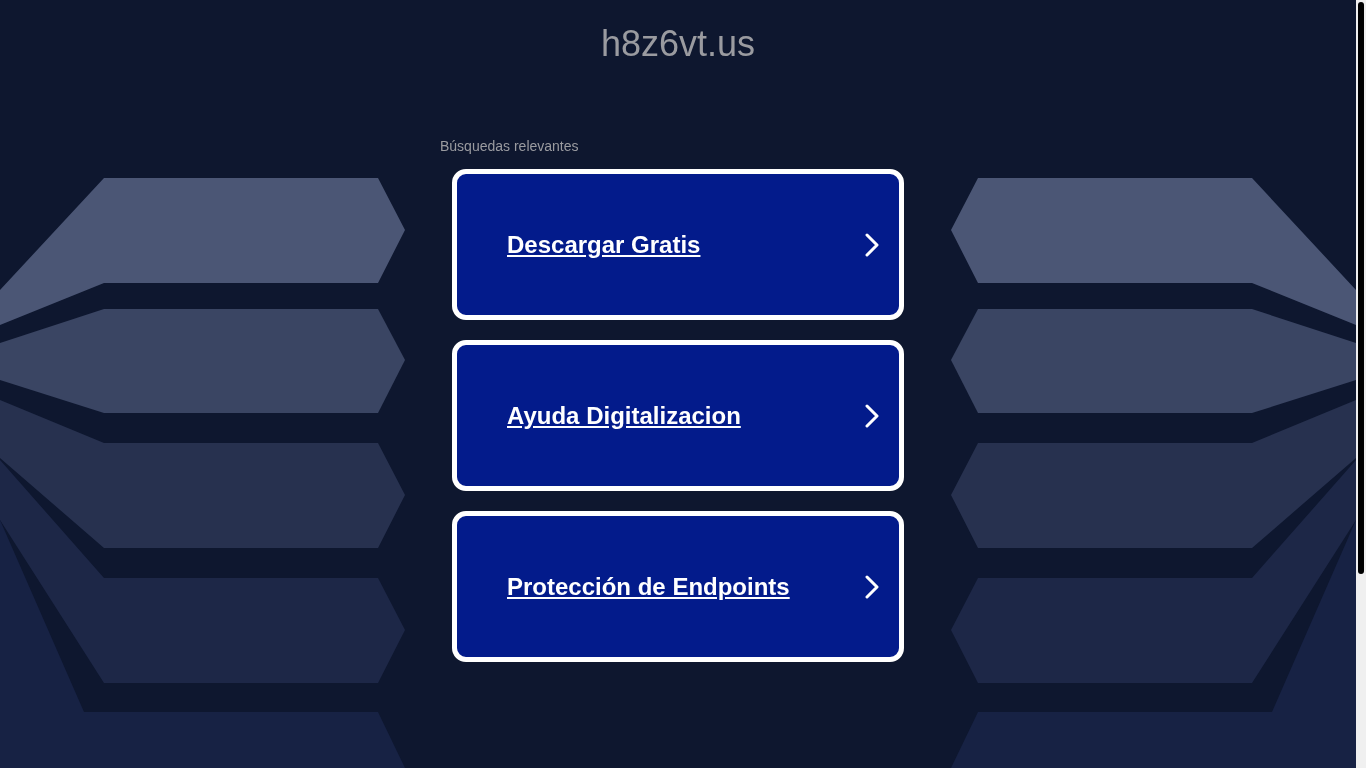 The width and height of the screenshot is (1366, 768). What do you see at coordinates (678, 244) in the screenshot?
I see `search-link-card: Descargar Gratis` at bounding box center [678, 244].